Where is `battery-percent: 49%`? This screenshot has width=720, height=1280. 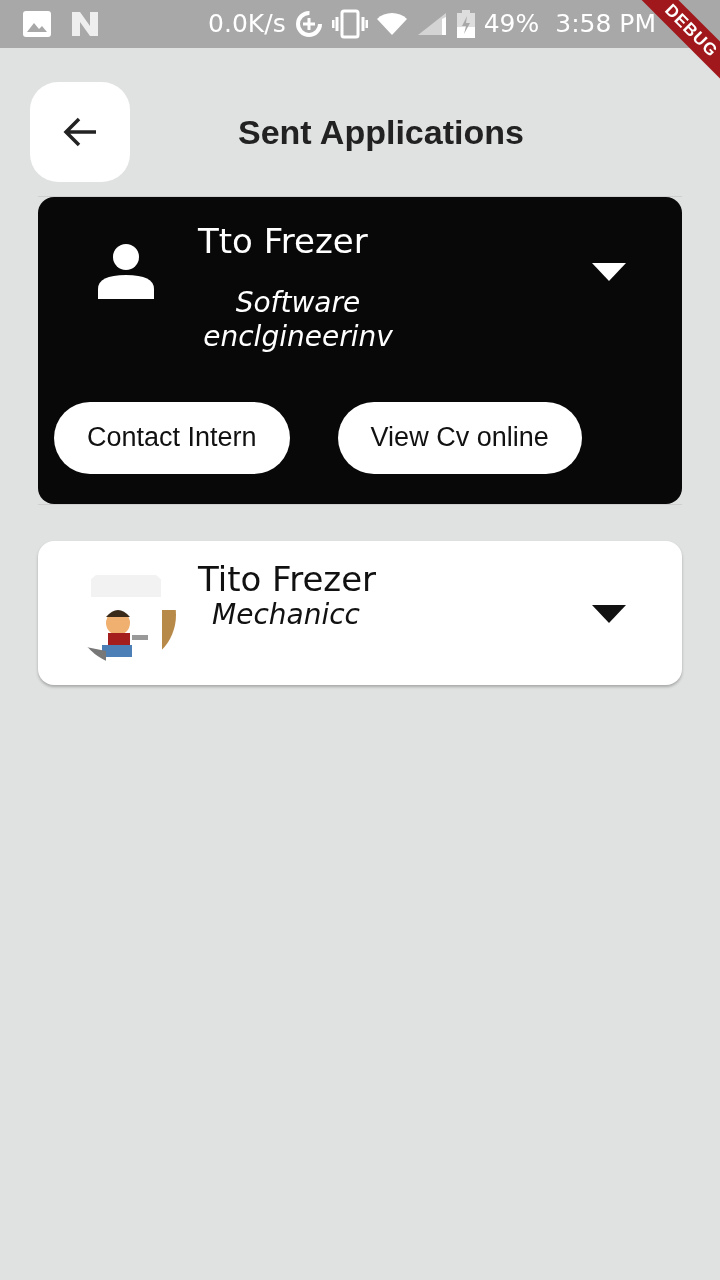 battery-percent: 49% is located at coordinates (511, 24).